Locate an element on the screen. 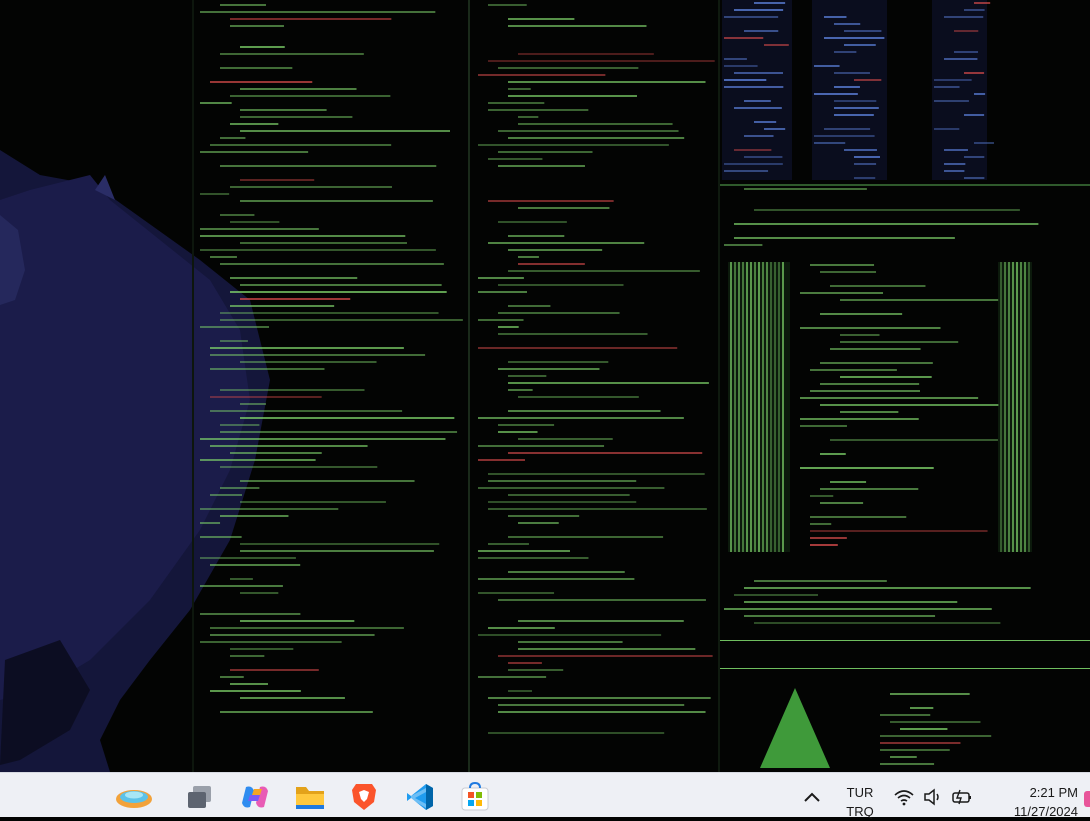 This screenshot has height=821, width=1090. vscode-button is located at coordinates (420, 797).